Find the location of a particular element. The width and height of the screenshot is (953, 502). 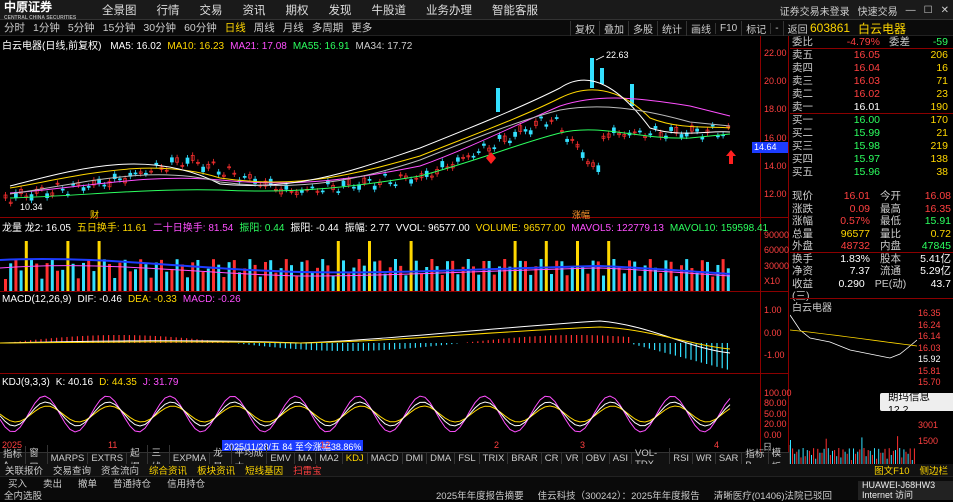

notification-toast: 朗玛信息 12.2 is located at coordinates (916, 402).